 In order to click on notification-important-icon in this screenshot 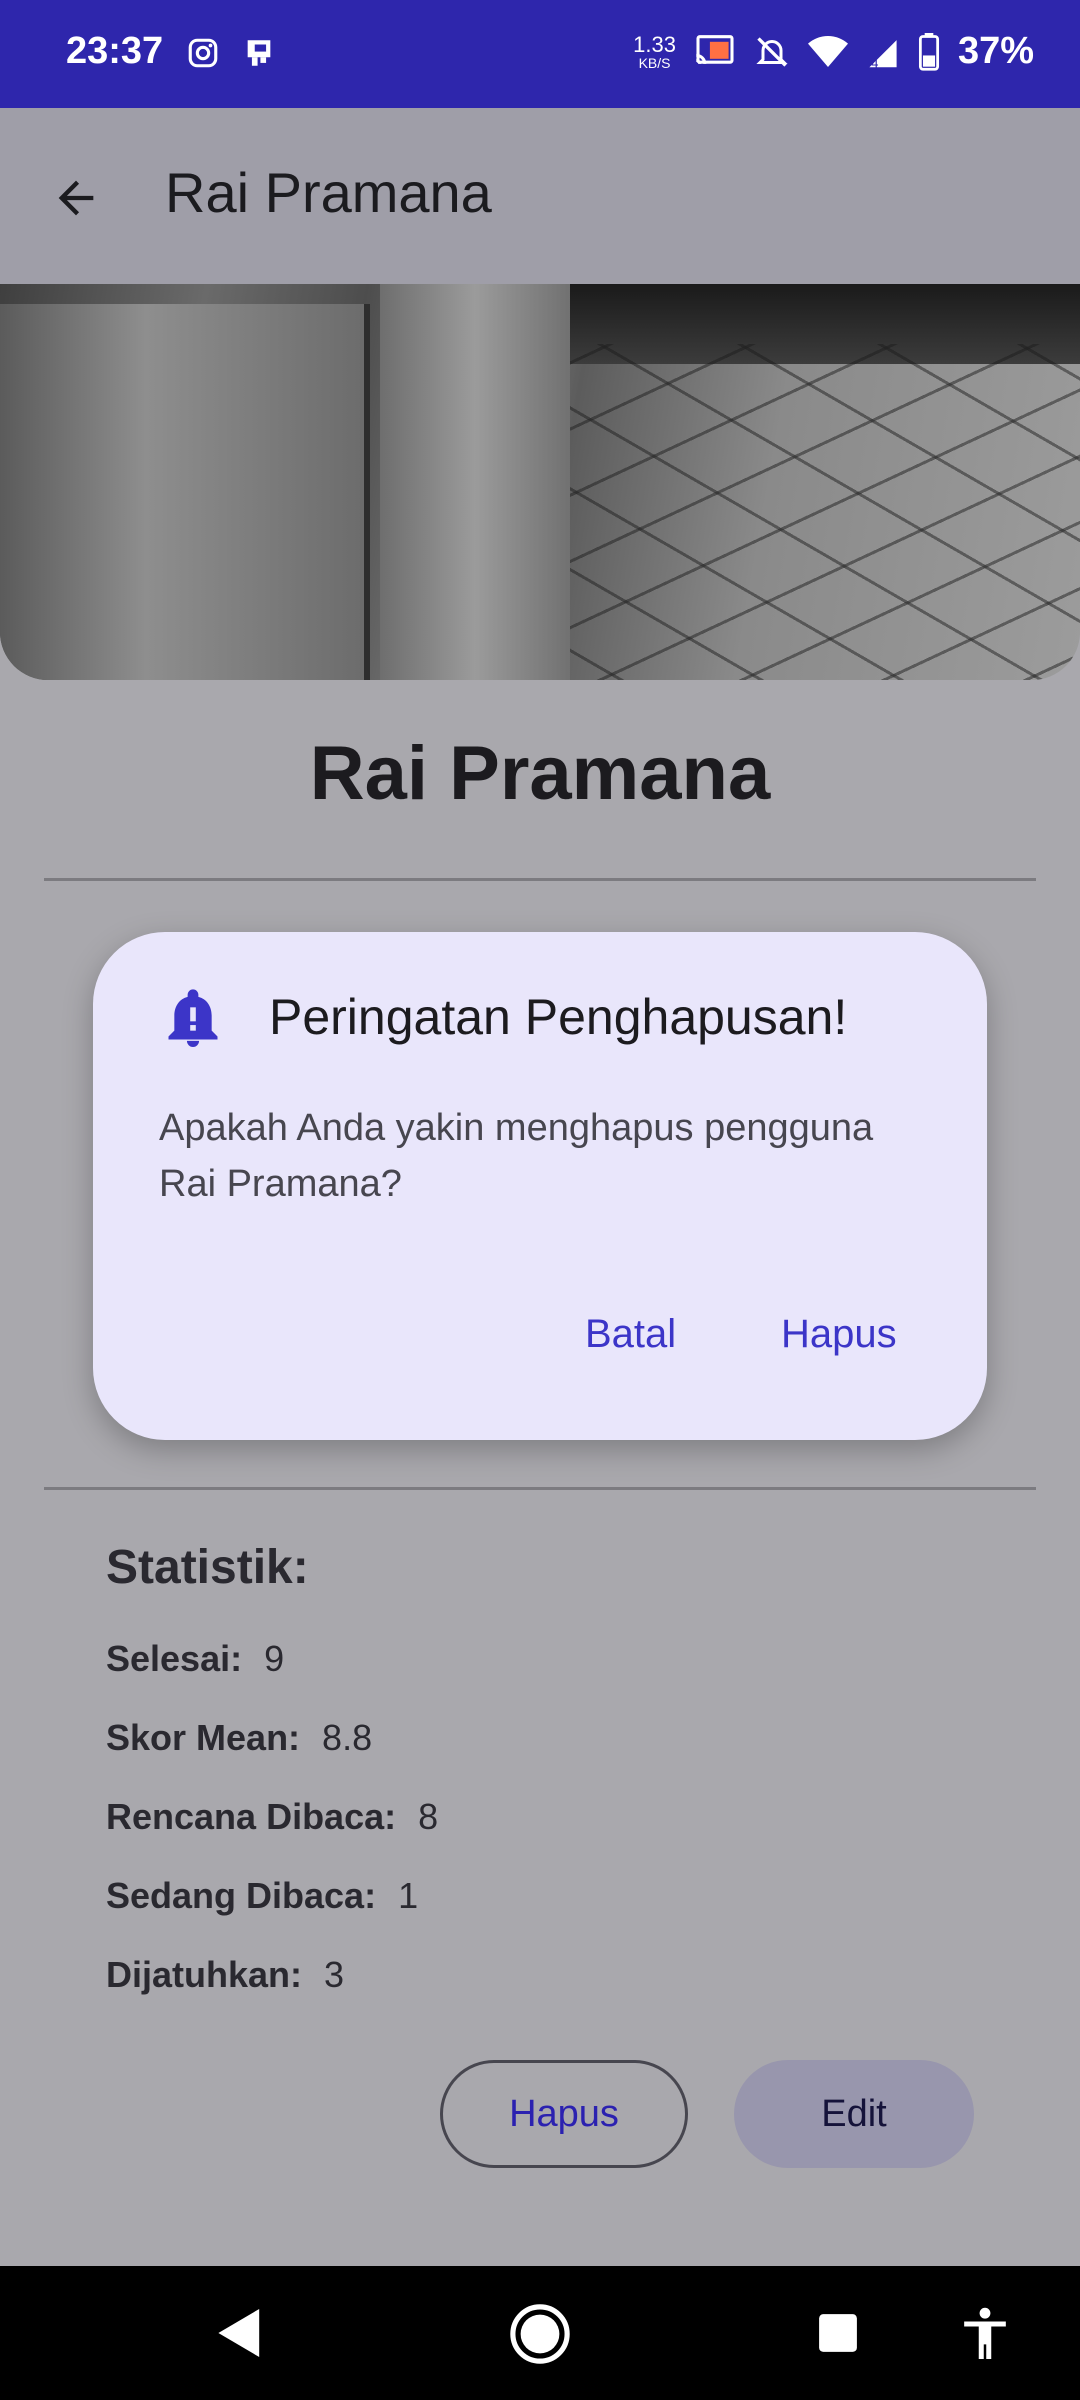, I will do `click(193, 1018)`.